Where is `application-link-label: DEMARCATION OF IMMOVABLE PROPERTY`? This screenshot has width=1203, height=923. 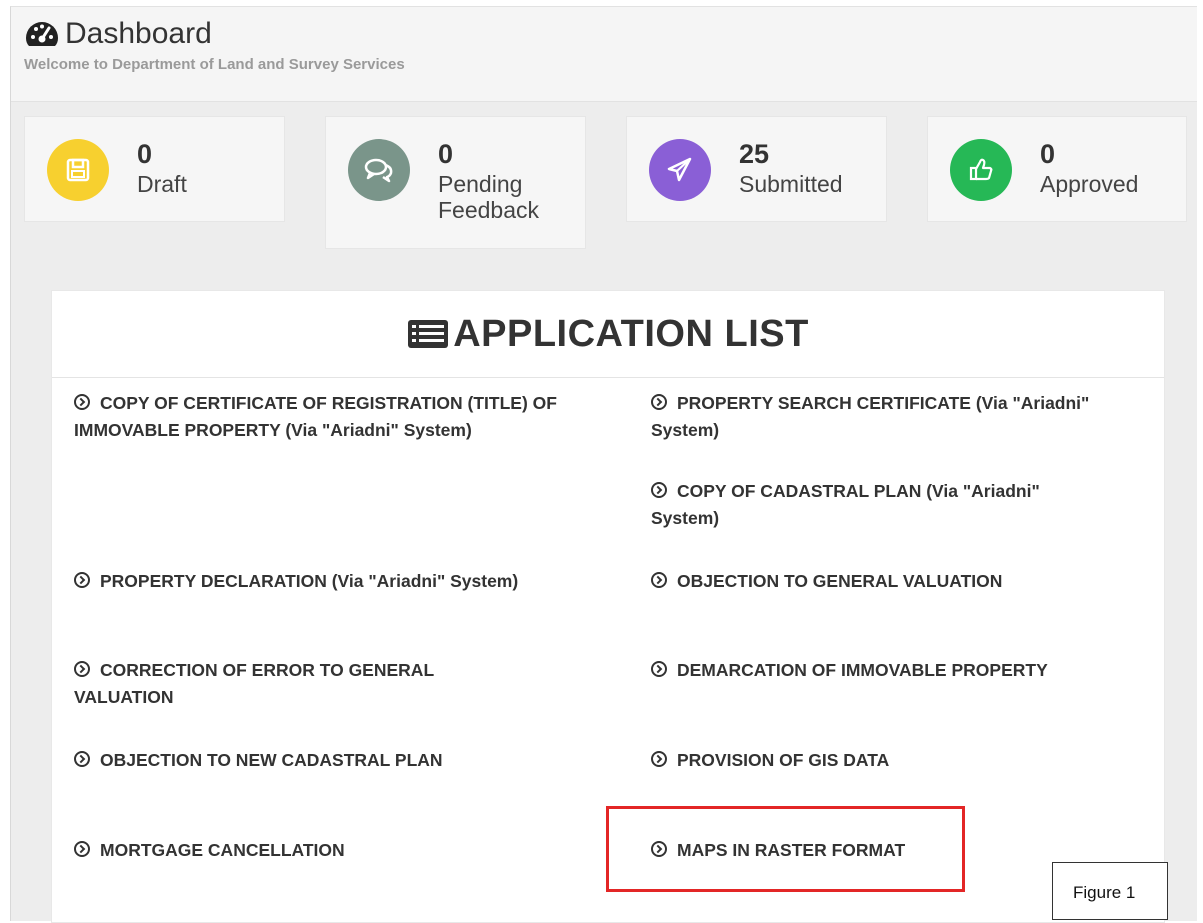
application-link-label: DEMARCATION OF IMMOVABLE PROPERTY is located at coordinates (862, 670).